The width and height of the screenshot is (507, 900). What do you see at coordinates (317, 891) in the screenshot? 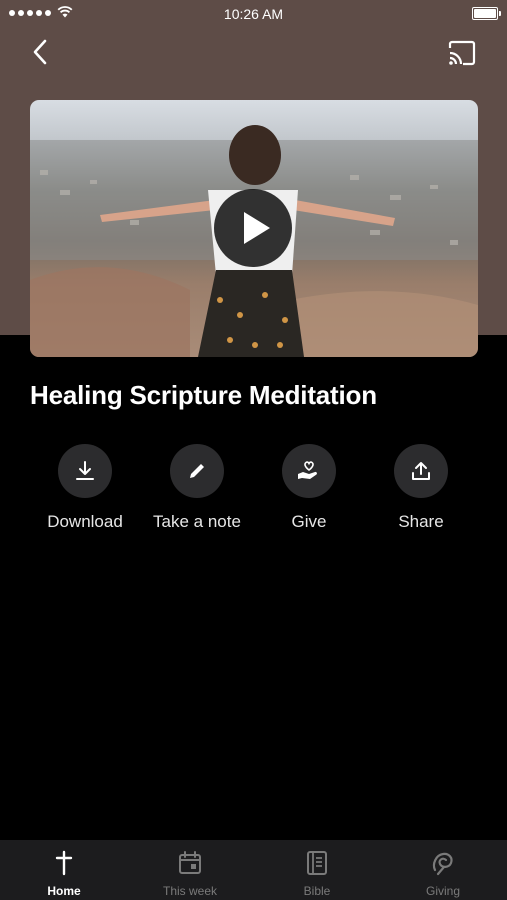
I see `tab-bible-label: Bible` at bounding box center [317, 891].